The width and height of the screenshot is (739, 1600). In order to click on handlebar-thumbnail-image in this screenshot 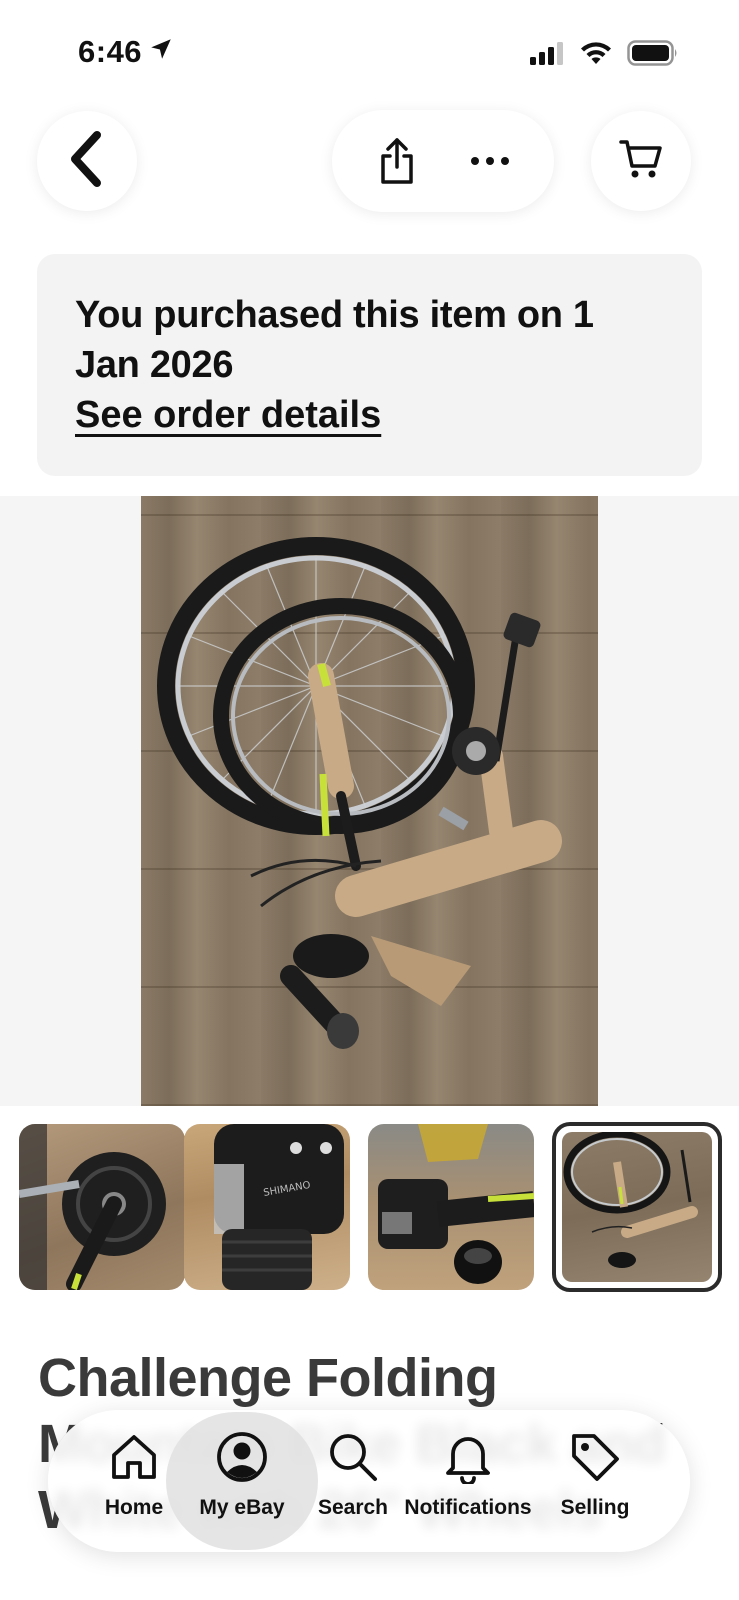, I will do `click(456, 1204)`.